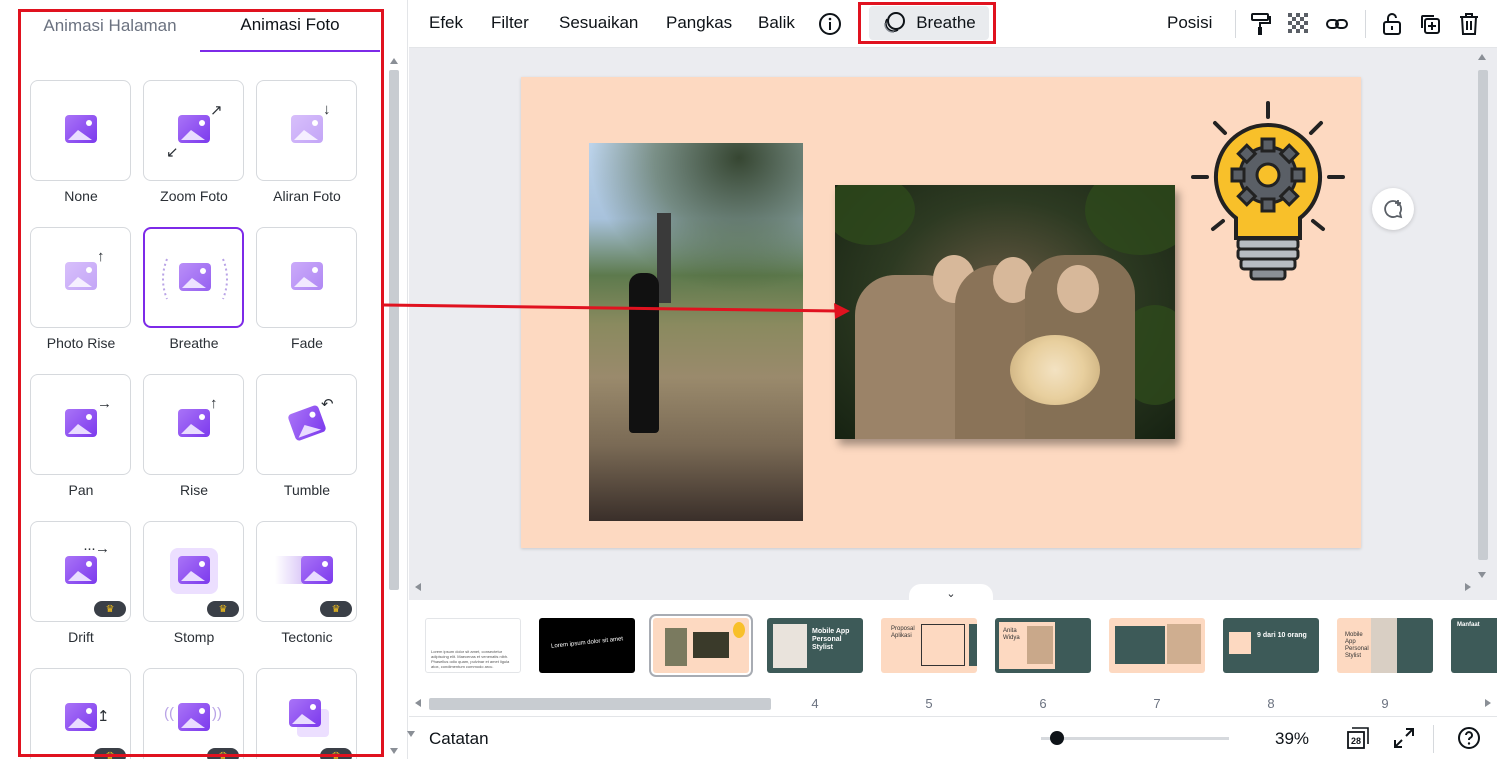  I want to click on svg-text: 28, so click(1356, 741).